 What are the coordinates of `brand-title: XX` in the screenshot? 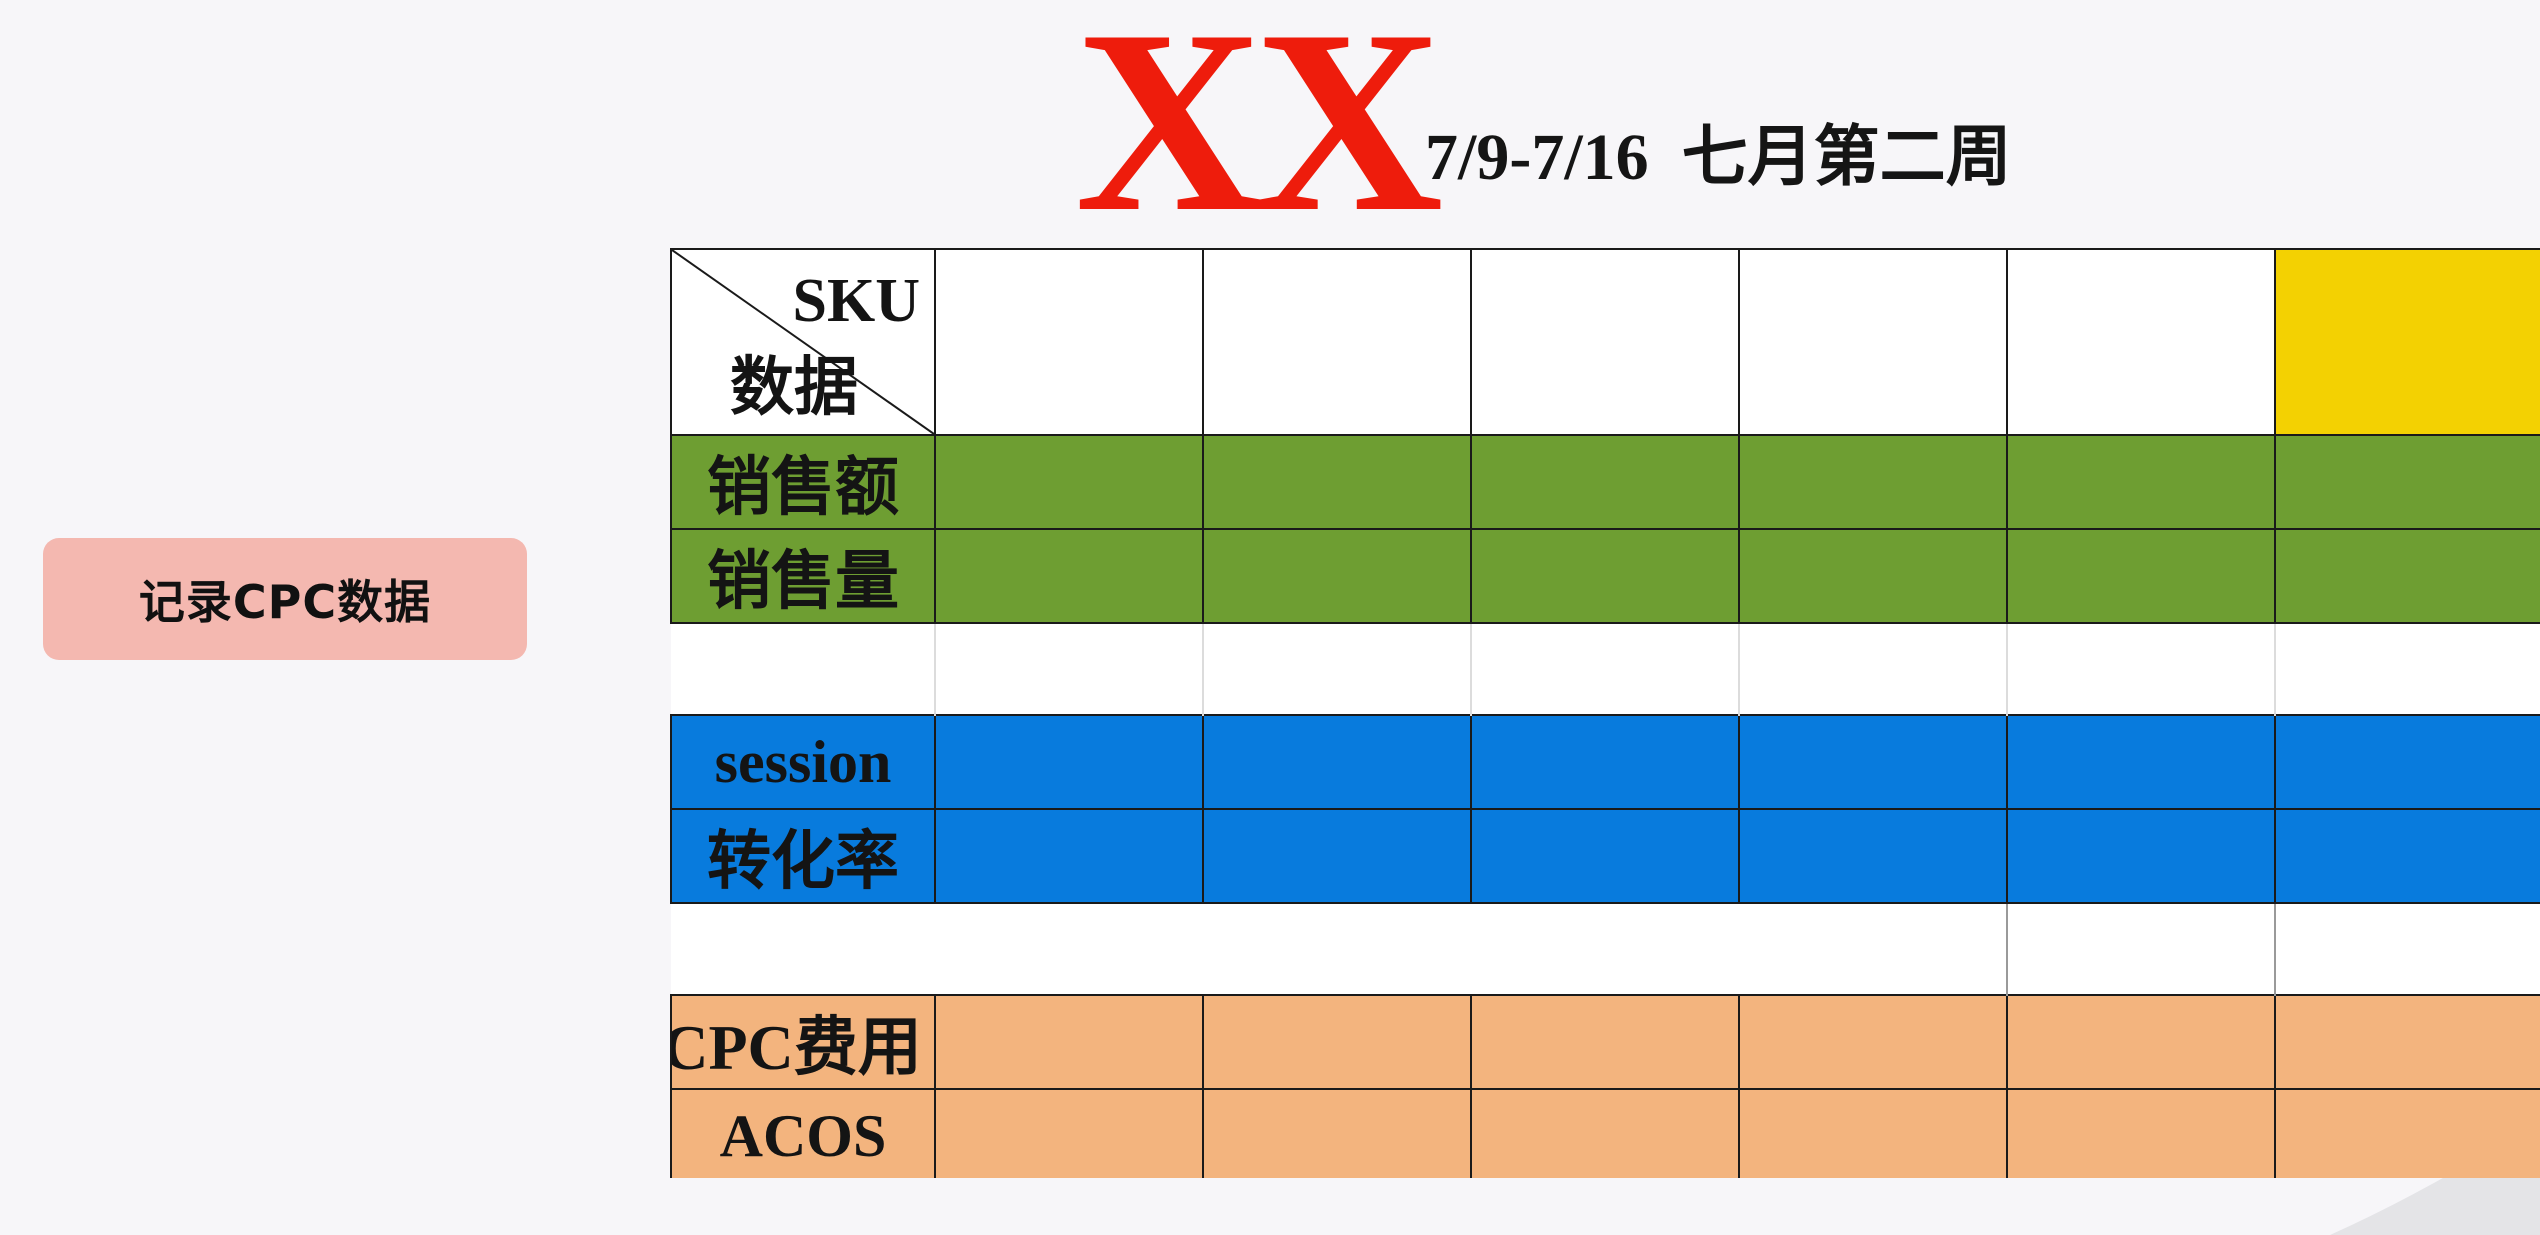 It's located at (1259, 133).